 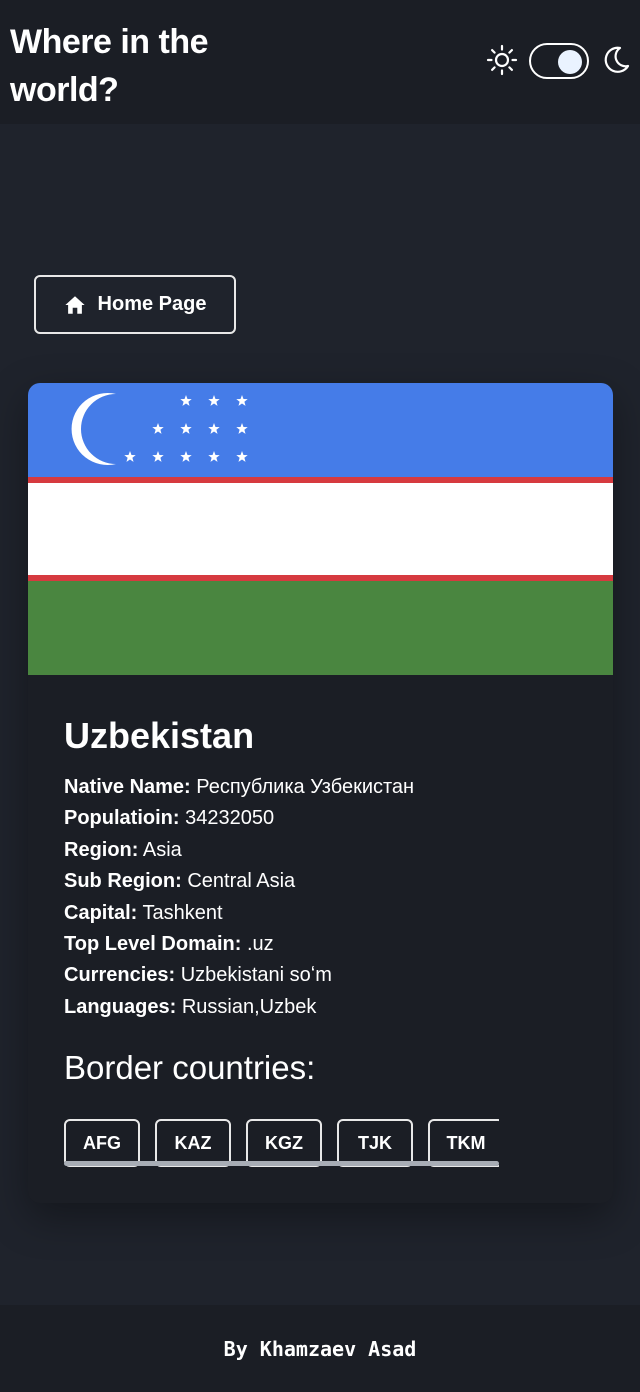 What do you see at coordinates (324, 818) in the screenshot?
I see `detail-population: Populatioin: 34232050` at bounding box center [324, 818].